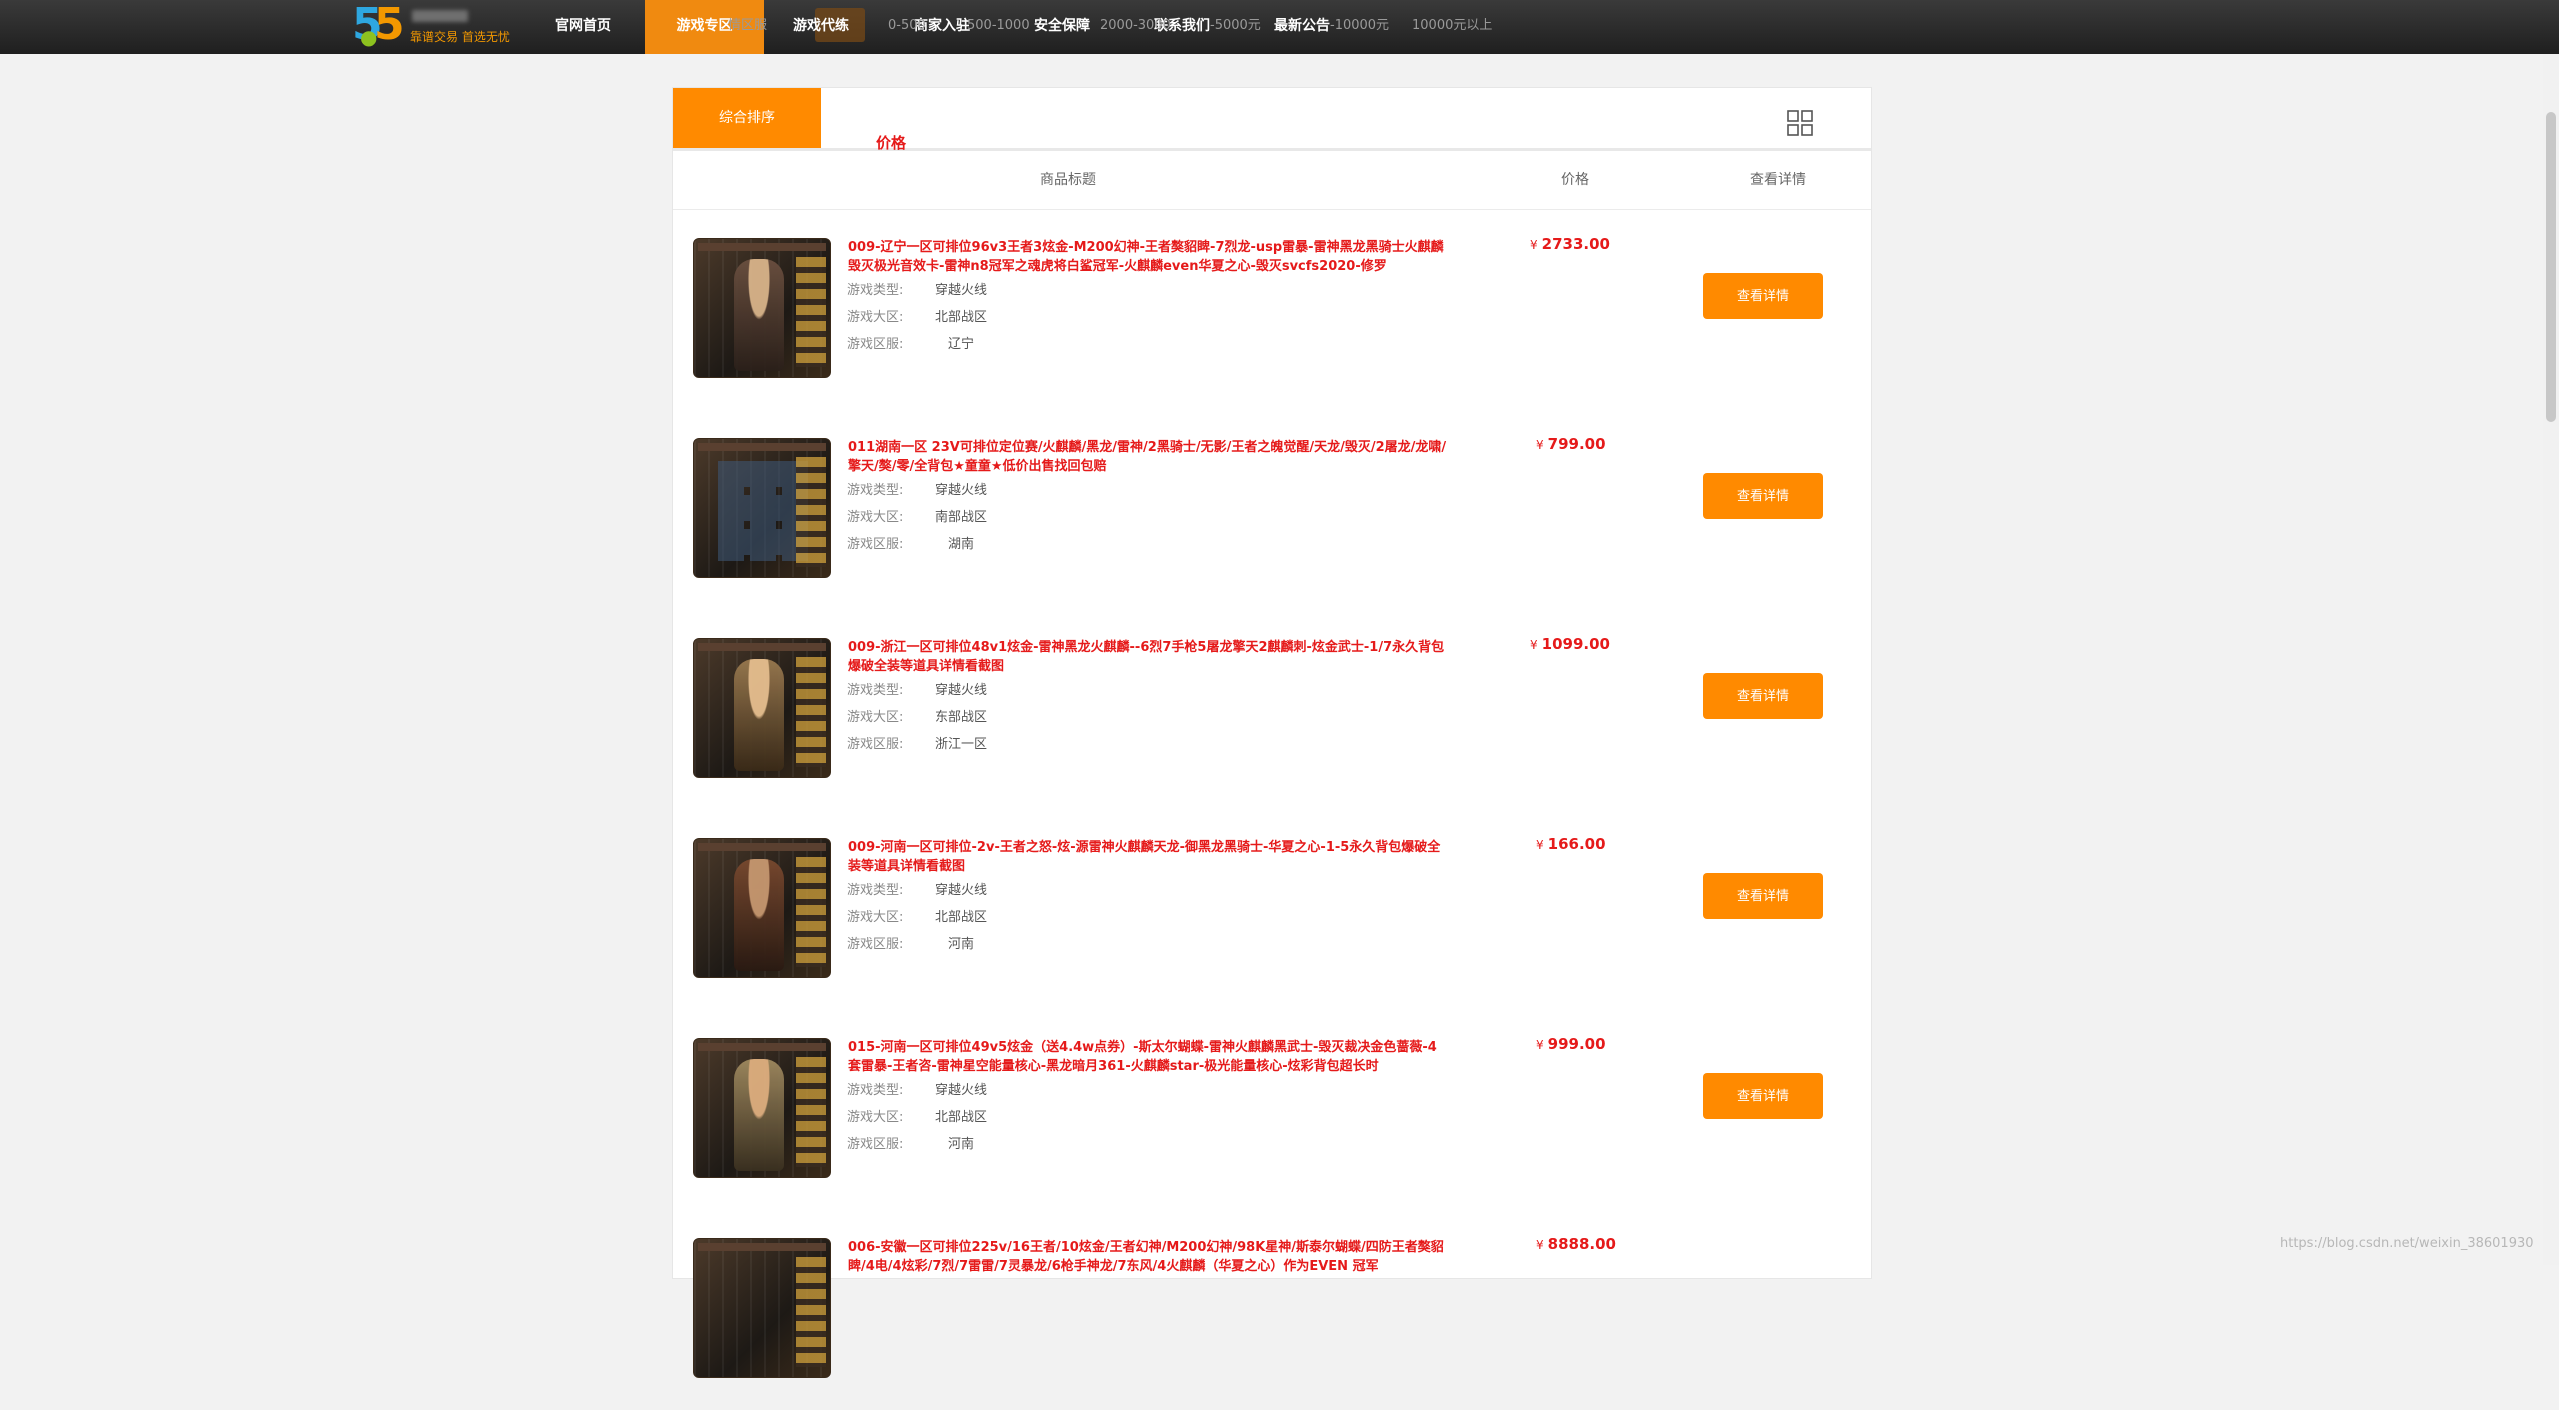 The image size is (2559, 1410). I want to click on logo-name-blurred, so click(440, 16).